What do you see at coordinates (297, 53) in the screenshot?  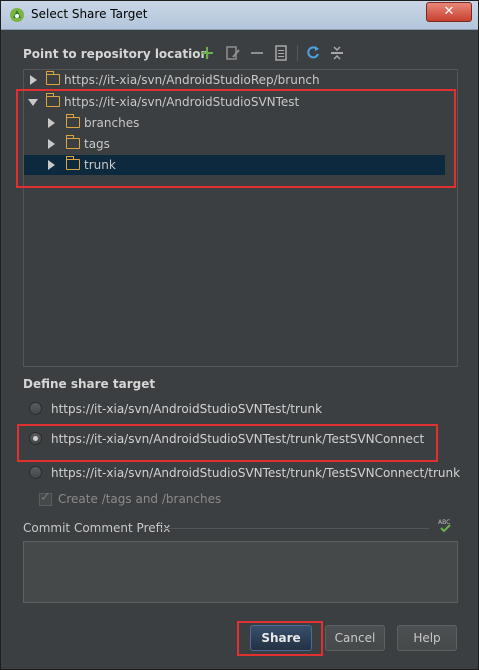 I see `toolbar-separator` at bounding box center [297, 53].